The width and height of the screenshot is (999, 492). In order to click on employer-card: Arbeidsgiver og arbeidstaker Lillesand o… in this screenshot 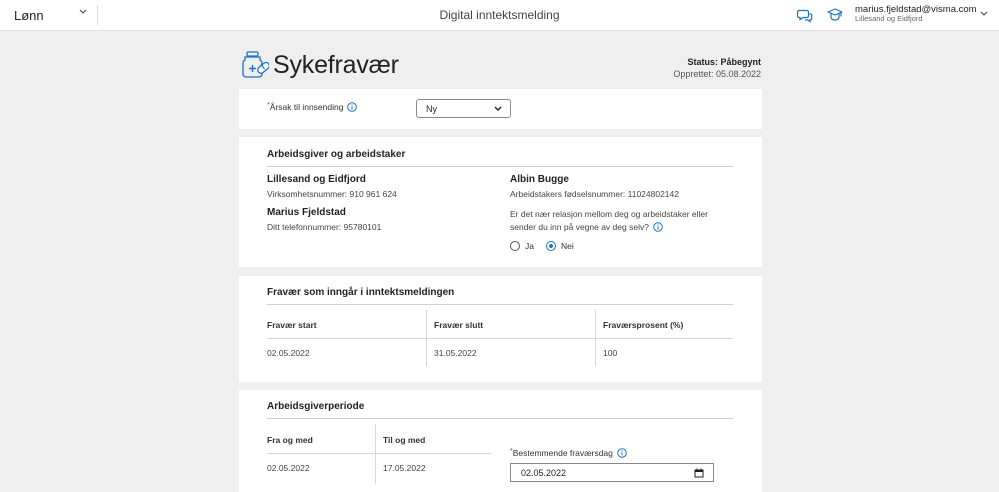, I will do `click(500, 202)`.